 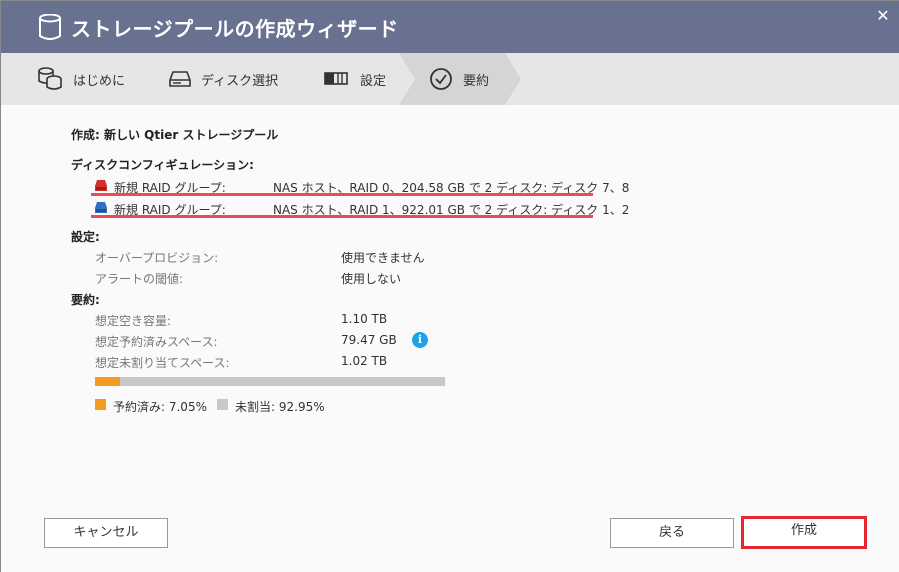 I want to click on legend-reserved-swatch, so click(x=100, y=404).